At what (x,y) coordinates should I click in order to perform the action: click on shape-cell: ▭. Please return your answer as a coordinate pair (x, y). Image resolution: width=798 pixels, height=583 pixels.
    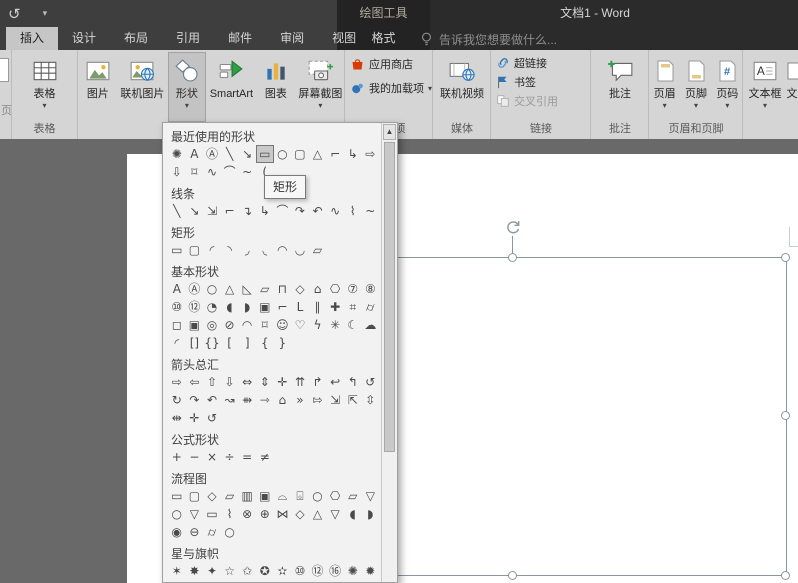
    Looking at the image, I should click on (212, 514).